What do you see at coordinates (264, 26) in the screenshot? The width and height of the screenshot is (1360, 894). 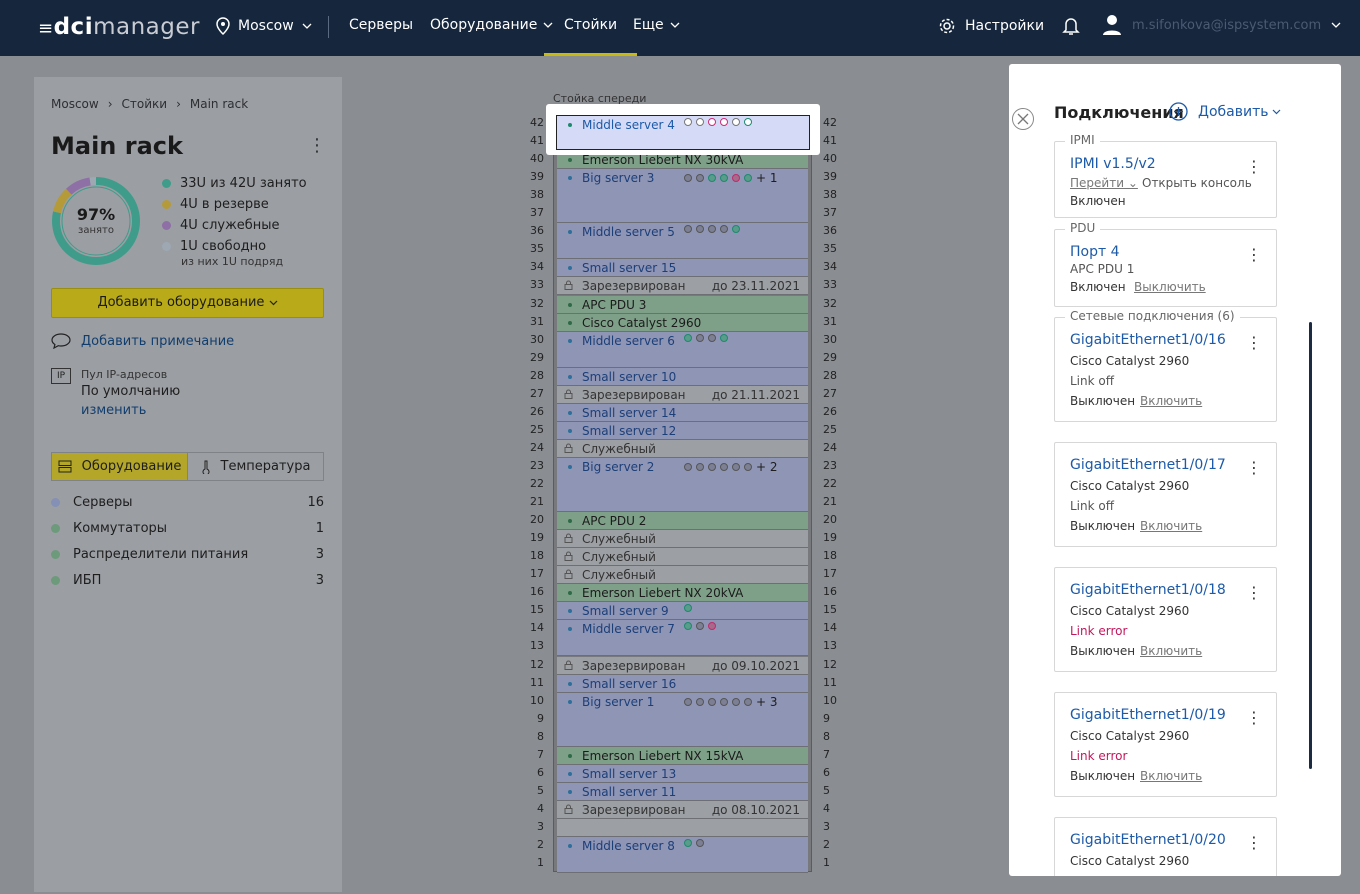 I see `location-selector: Moscow` at bounding box center [264, 26].